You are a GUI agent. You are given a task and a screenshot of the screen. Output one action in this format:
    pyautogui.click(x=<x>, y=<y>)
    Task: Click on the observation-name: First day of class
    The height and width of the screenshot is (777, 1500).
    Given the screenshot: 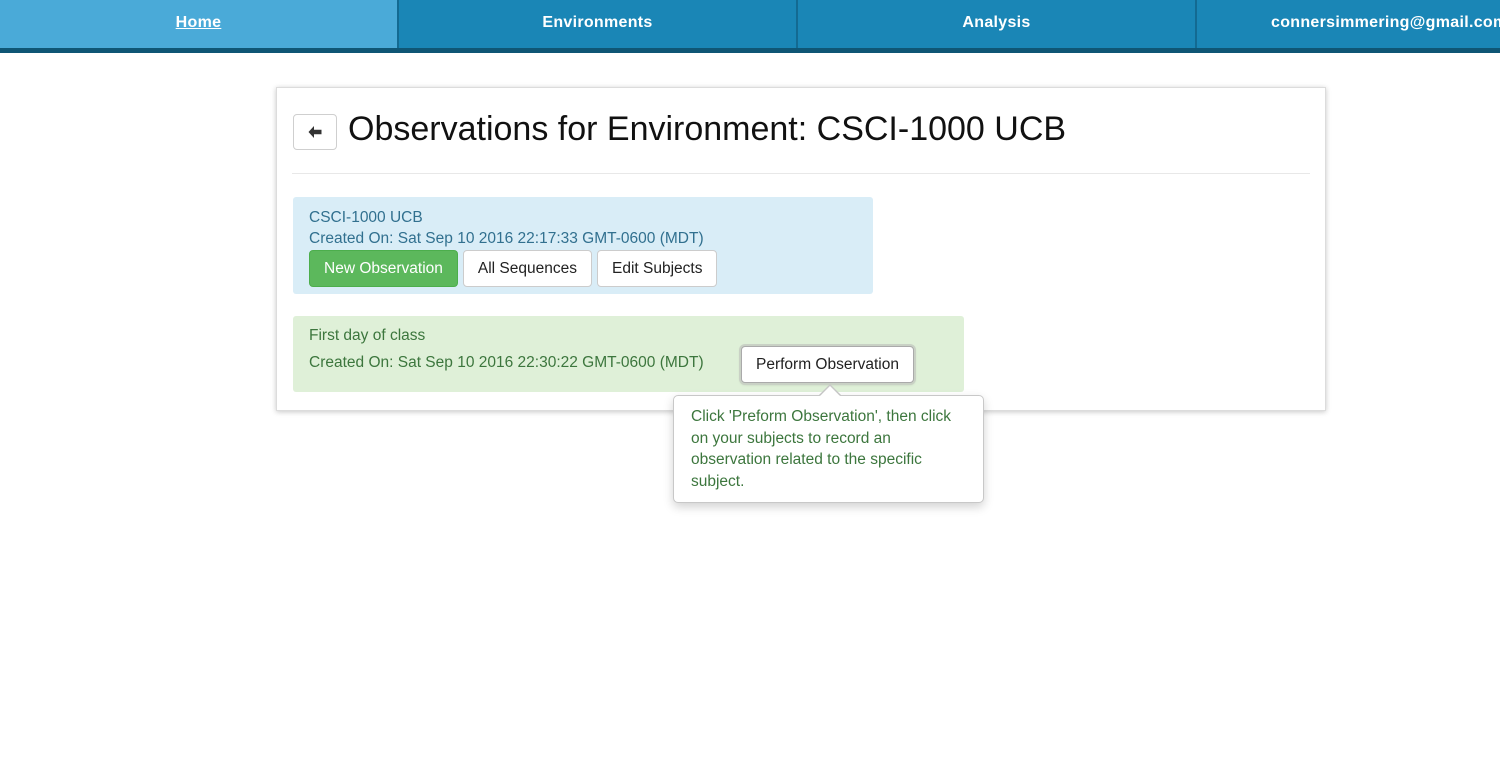 What is the action you would take?
    pyautogui.click(x=367, y=335)
    